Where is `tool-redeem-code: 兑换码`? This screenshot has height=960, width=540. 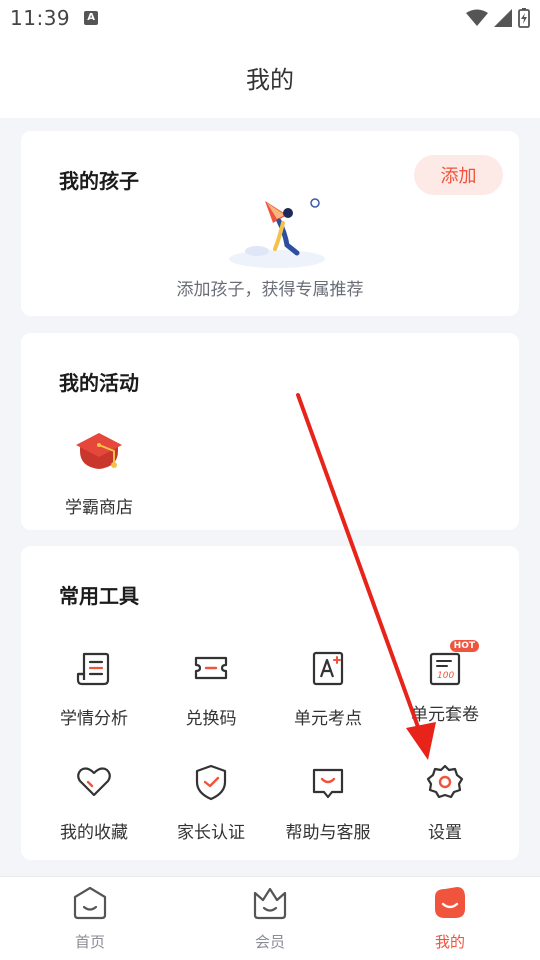
tool-redeem-code: 兑换码 is located at coordinates (211, 688).